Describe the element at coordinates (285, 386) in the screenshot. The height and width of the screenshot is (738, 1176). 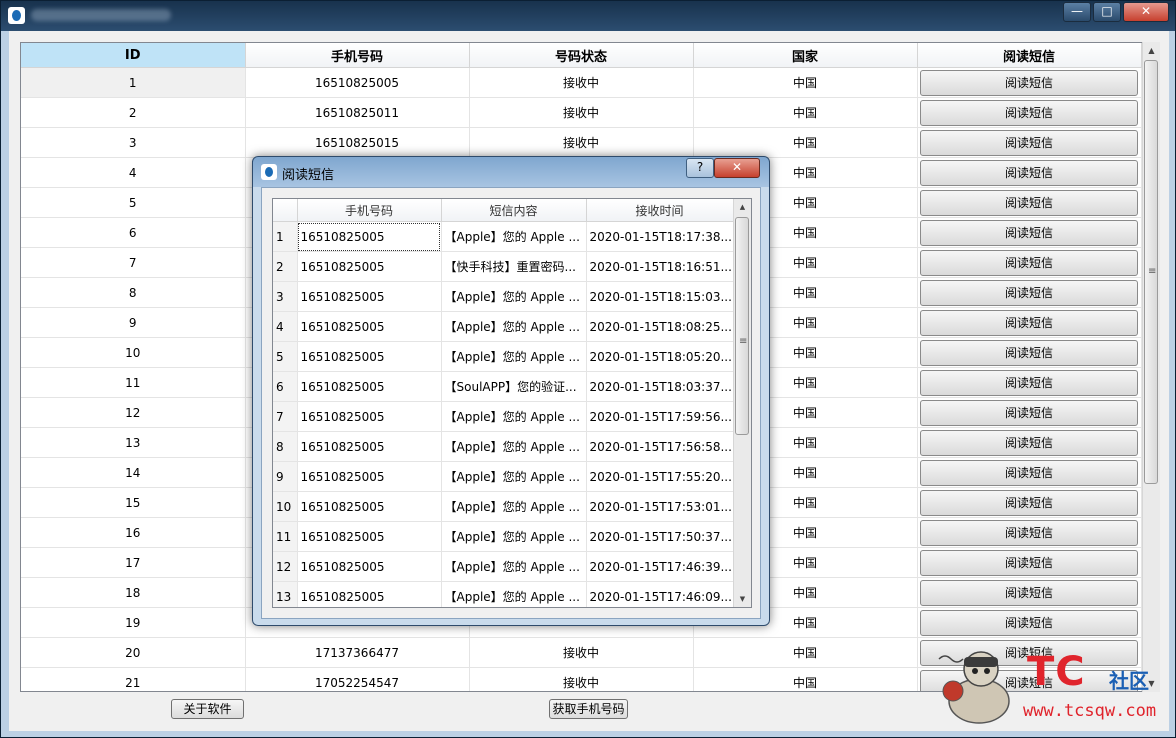
I see `sms-cell-n: 6` at that location.